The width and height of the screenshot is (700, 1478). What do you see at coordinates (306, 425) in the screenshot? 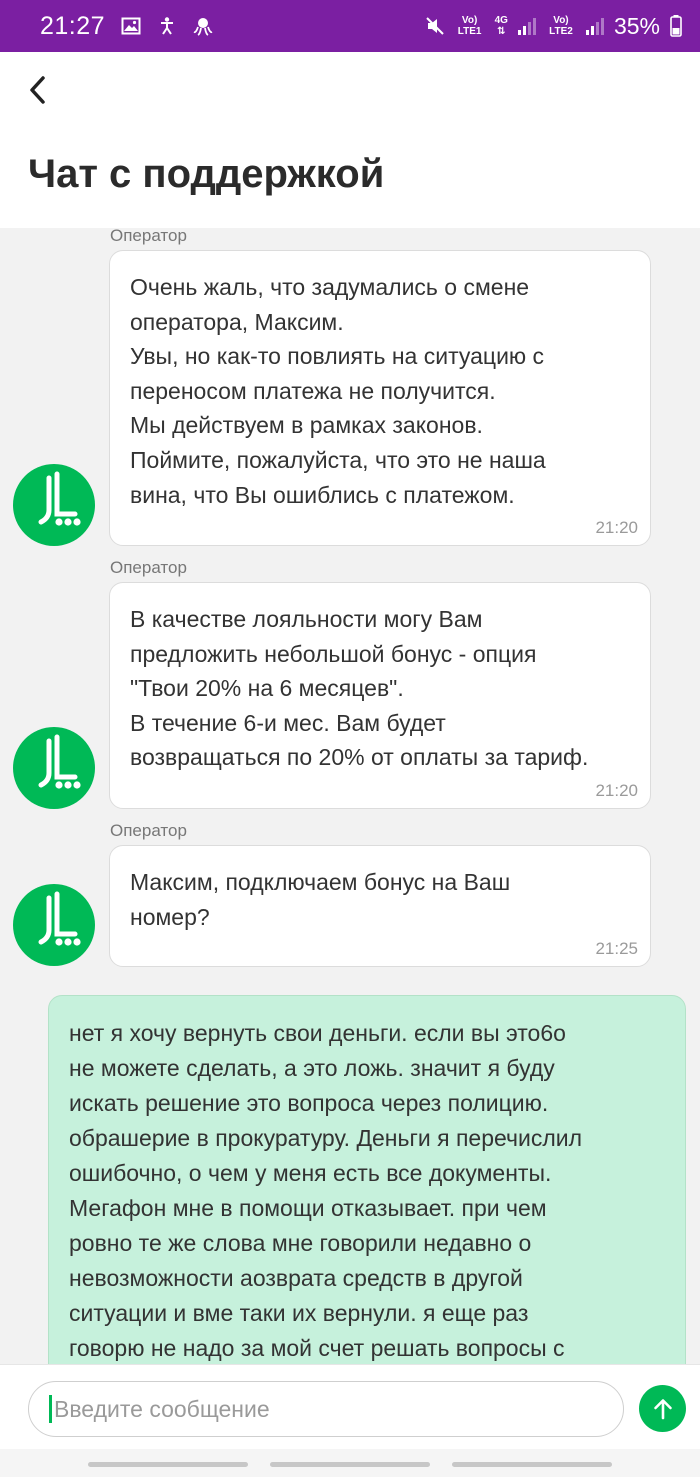
I see `message-line: Мы действуем в рамках законов.` at bounding box center [306, 425].